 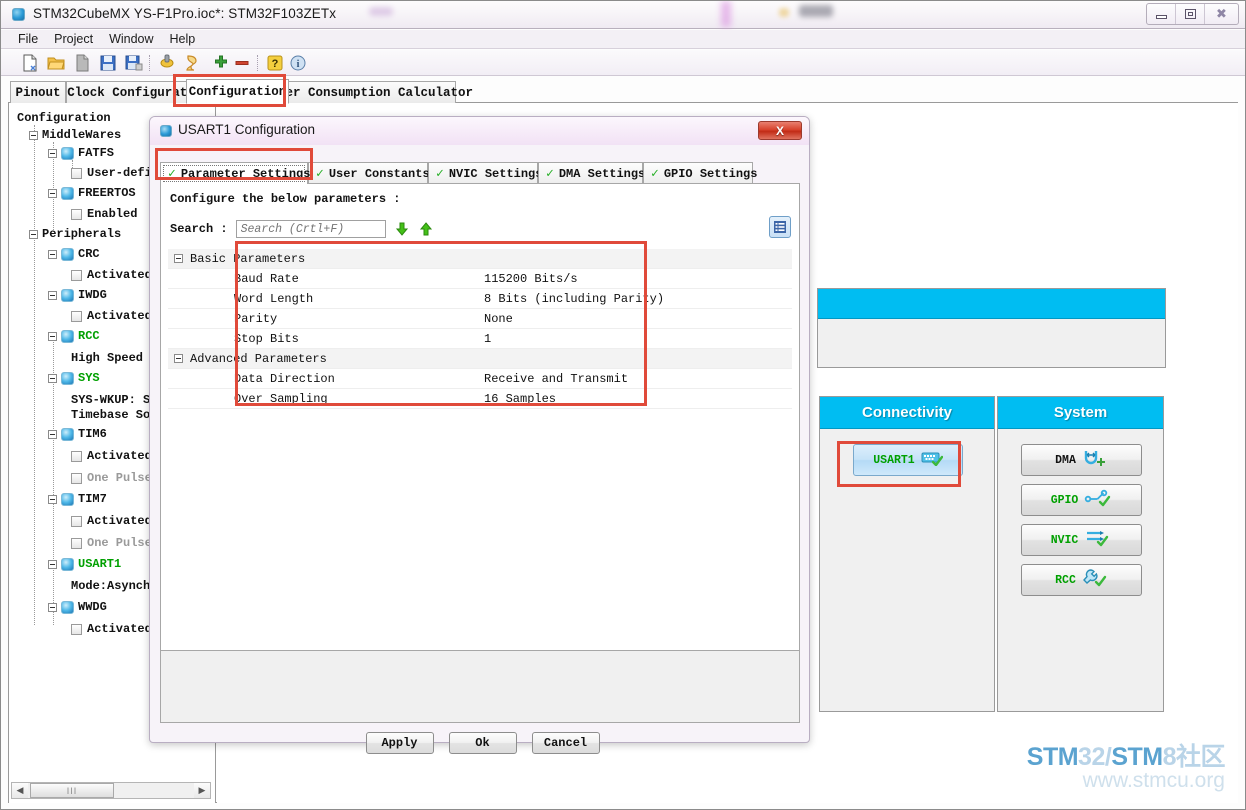 I want to click on save-as-icon, so click(x=134, y=63).